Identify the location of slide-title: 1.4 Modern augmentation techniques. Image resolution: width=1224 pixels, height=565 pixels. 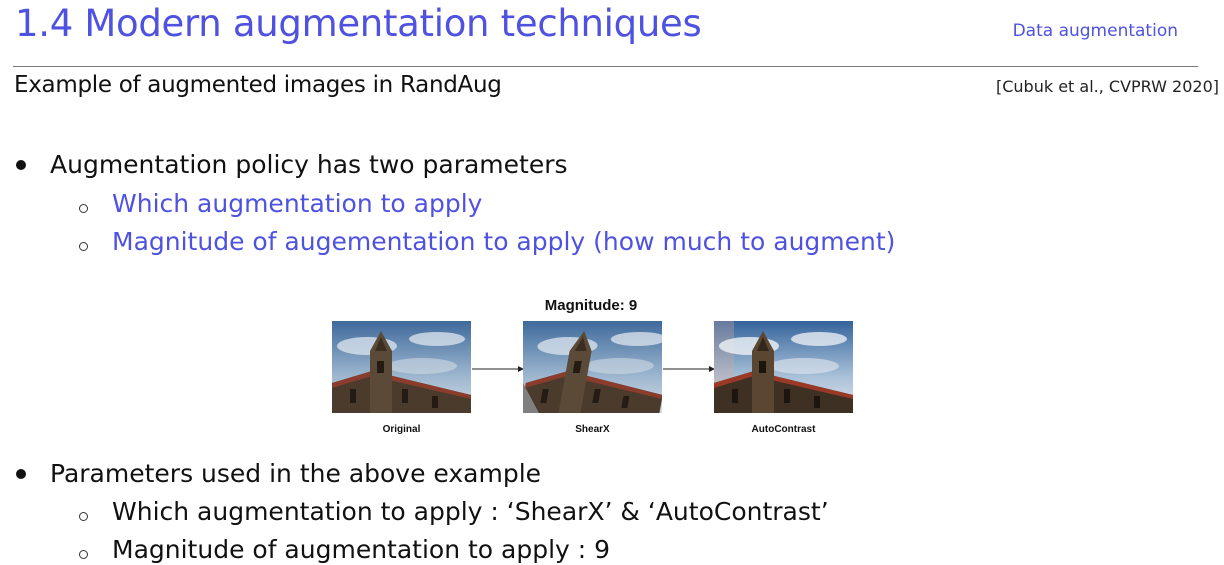
(358, 23).